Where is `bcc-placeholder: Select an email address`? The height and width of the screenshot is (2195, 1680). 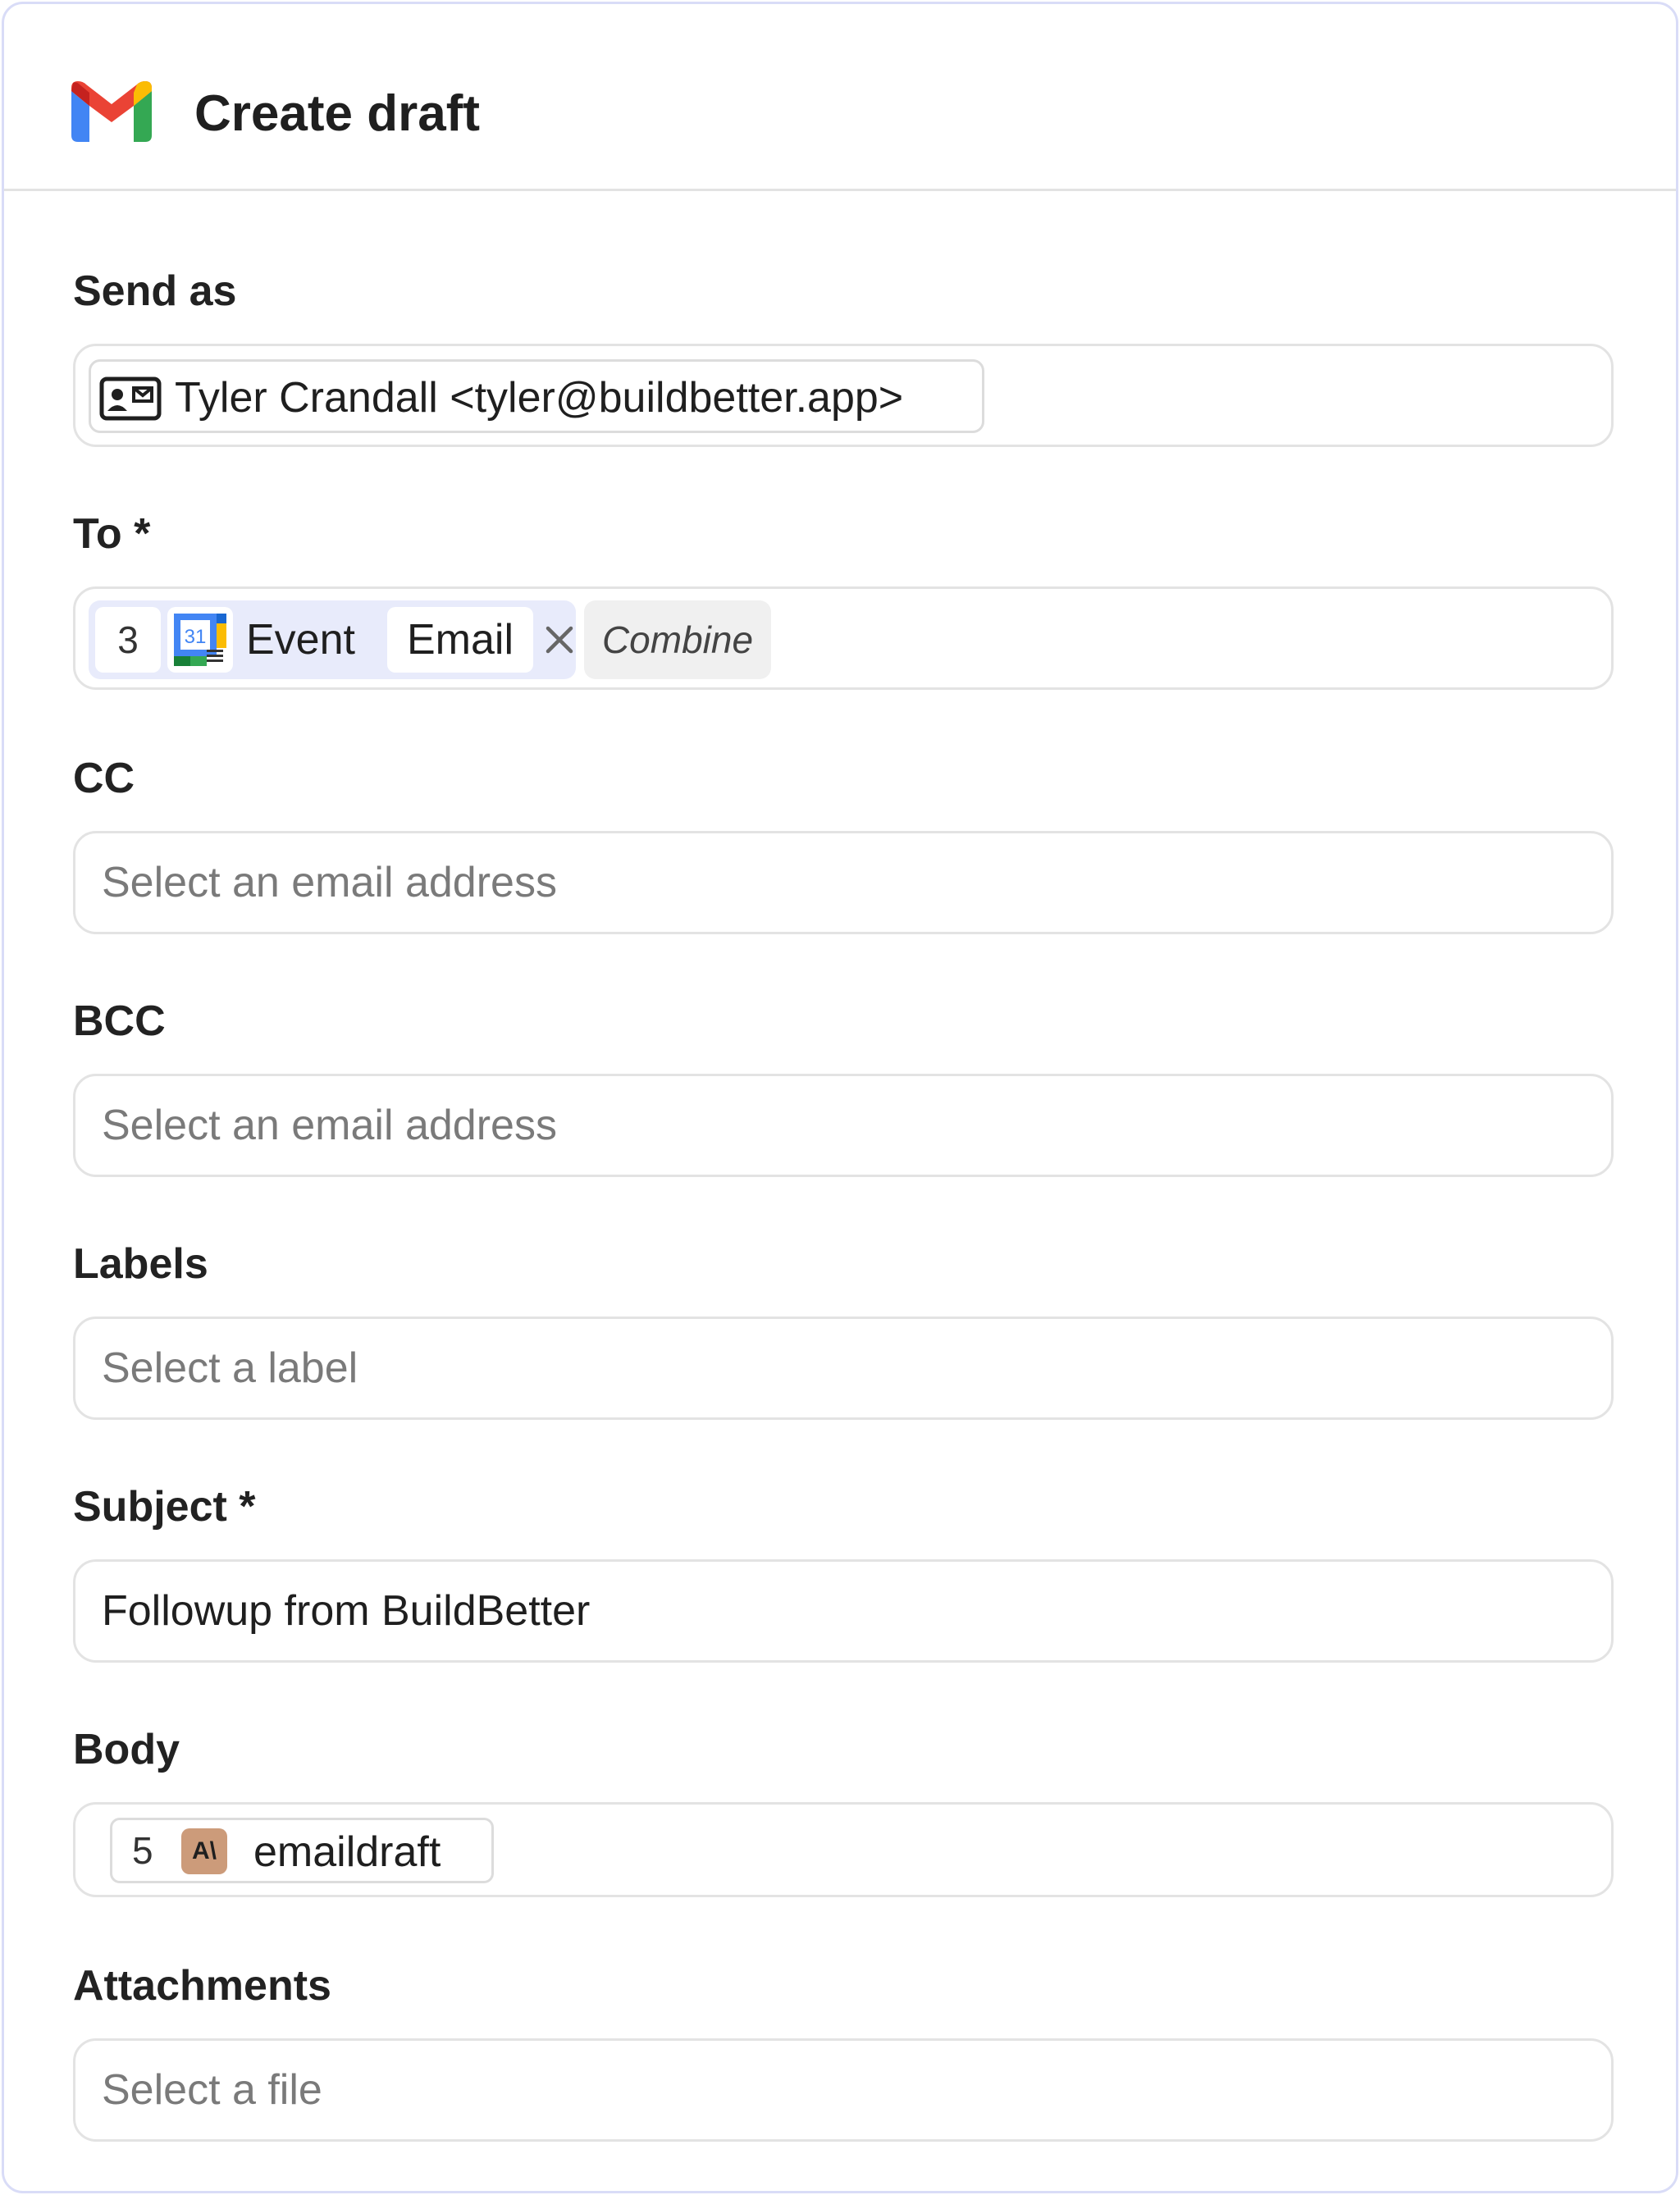 bcc-placeholder: Select an email address is located at coordinates (330, 1126).